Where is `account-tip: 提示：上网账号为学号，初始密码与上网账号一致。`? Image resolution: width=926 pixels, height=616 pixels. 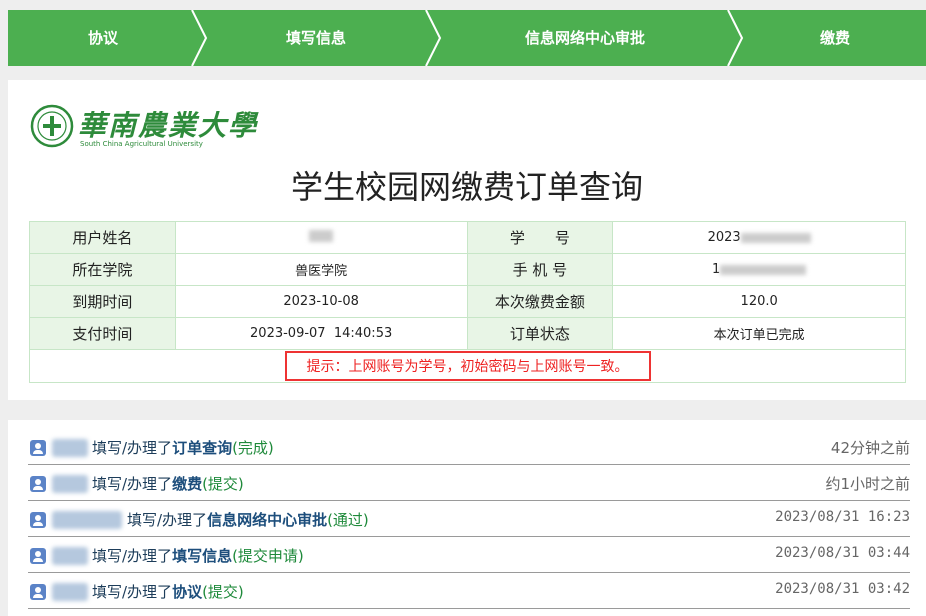 account-tip: 提示：上网账号为学号，初始密码与上网账号一致。 is located at coordinates (467, 366).